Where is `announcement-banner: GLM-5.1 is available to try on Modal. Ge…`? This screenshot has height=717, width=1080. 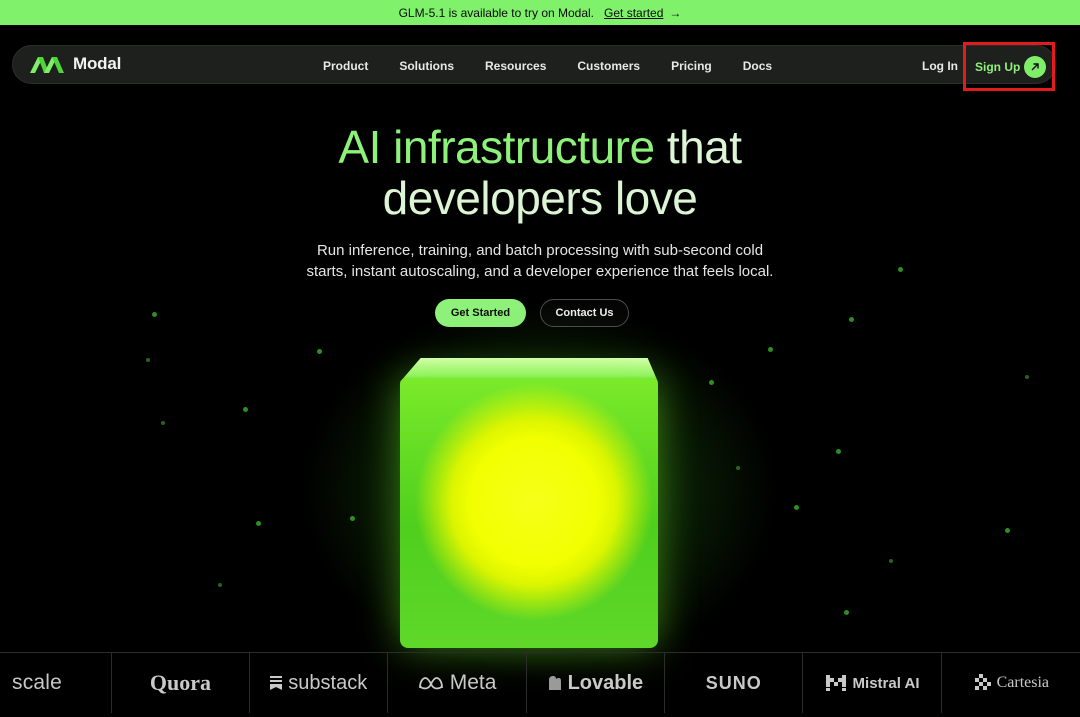
announcement-banner: GLM-5.1 is available to try on Modal. Ge… is located at coordinates (540, 12).